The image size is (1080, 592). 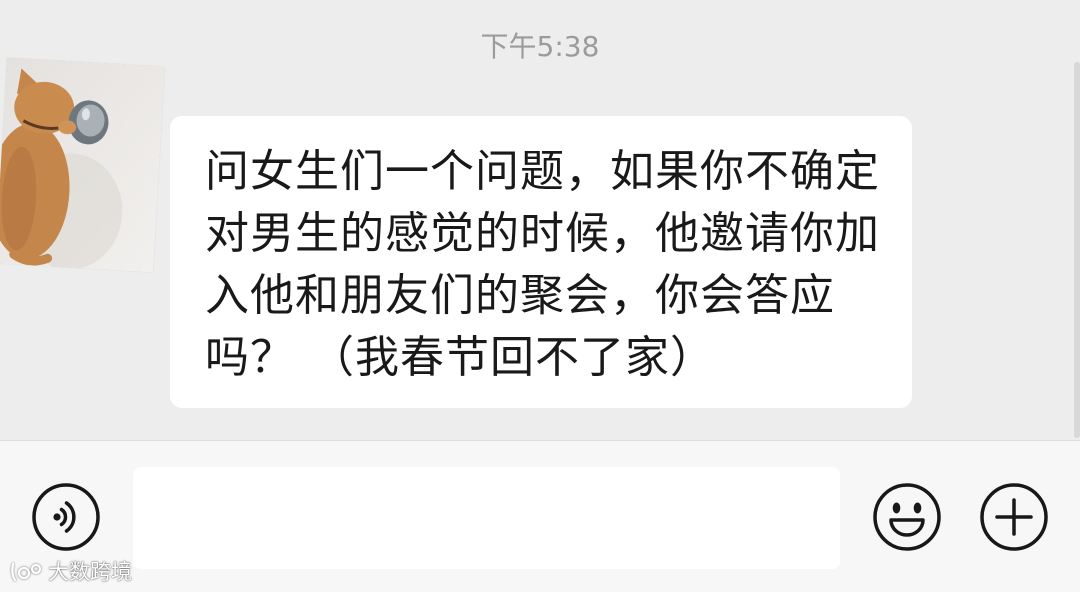 I want to click on more-options-button, so click(x=1014, y=517).